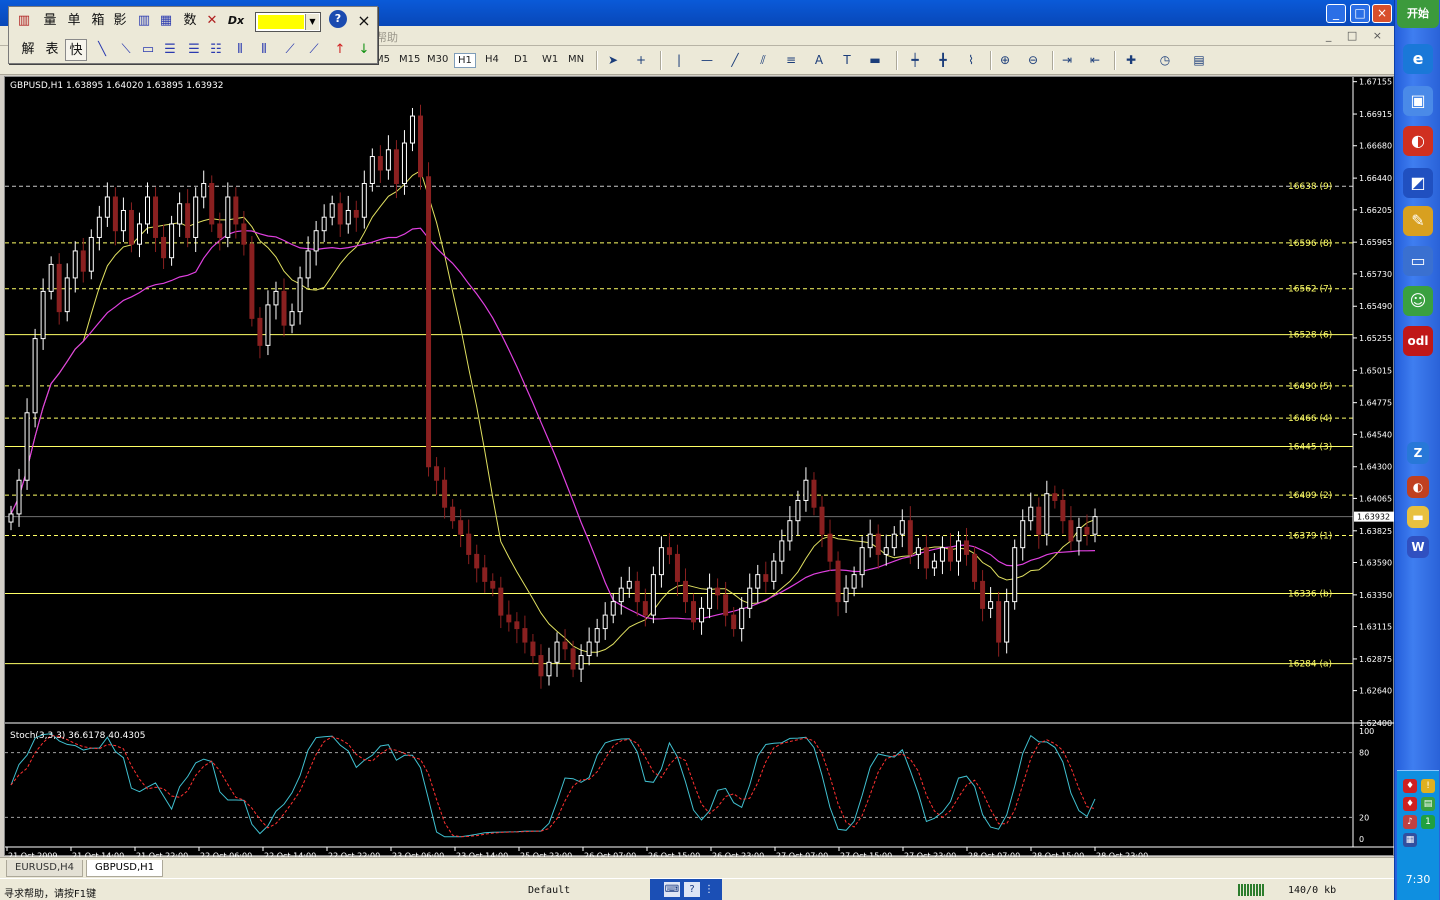 The image size is (1440, 900). What do you see at coordinates (1382, 13) in the screenshot?
I see `close-button: ×` at bounding box center [1382, 13].